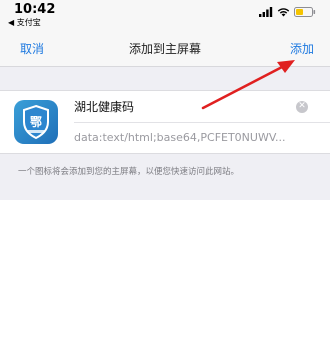 Image resolution: width=330 pixels, height=345 pixels. Describe the element at coordinates (202, 122) in the screenshot. I see `field-divider` at that location.